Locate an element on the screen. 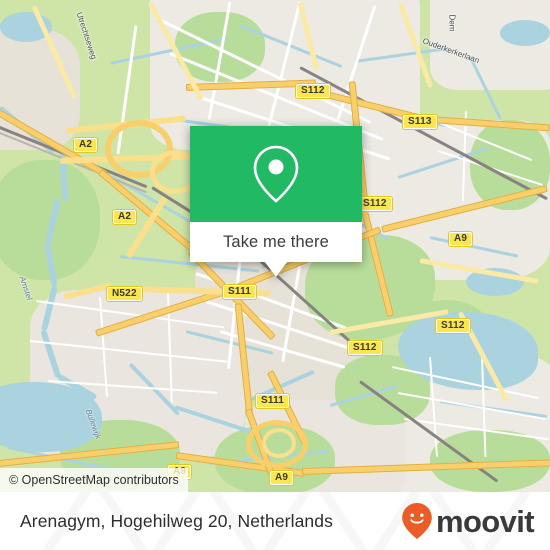  place-title: Arenagym, Hogehilweg 20, Netherlands is located at coordinates (176, 521).